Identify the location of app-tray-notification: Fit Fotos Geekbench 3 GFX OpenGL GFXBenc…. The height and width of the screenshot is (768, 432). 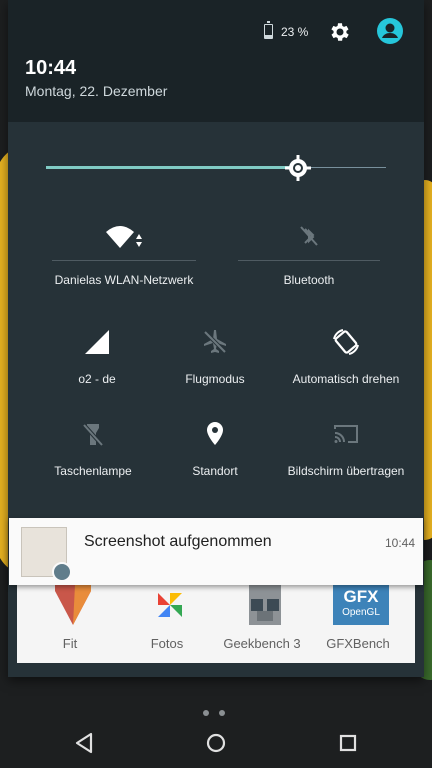
(216, 624).